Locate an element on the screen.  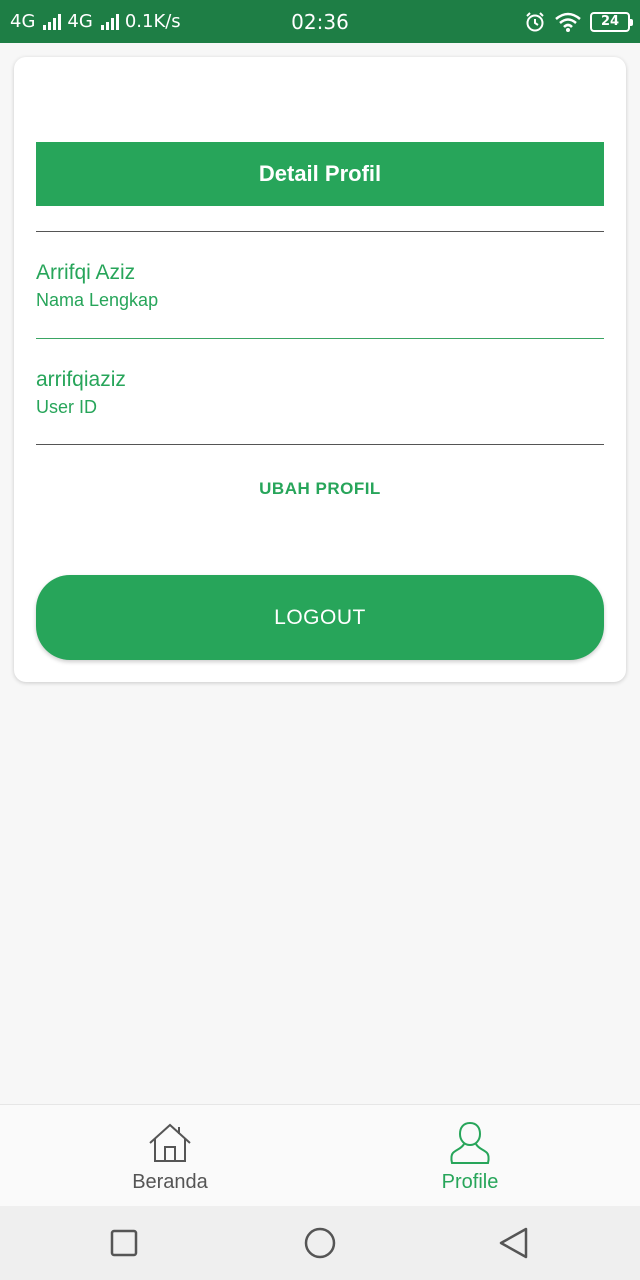
logout-label: LOGOUT is located at coordinates (320, 617).